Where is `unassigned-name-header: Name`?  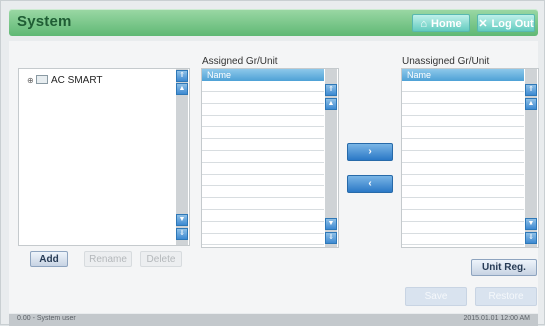
unassigned-name-header: Name is located at coordinates (463, 75).